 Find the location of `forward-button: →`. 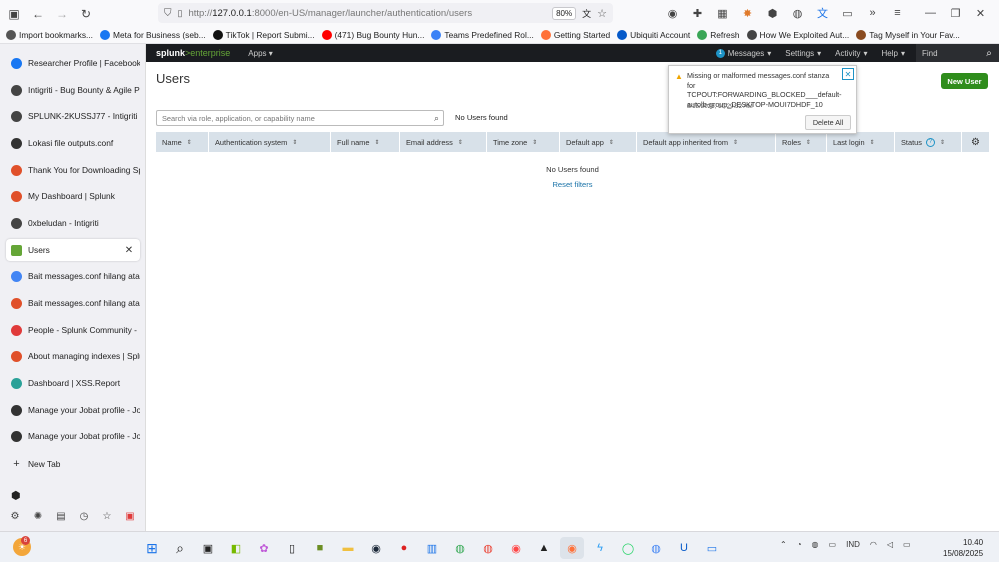

forward-button: → is located at coordinates (62, 14).